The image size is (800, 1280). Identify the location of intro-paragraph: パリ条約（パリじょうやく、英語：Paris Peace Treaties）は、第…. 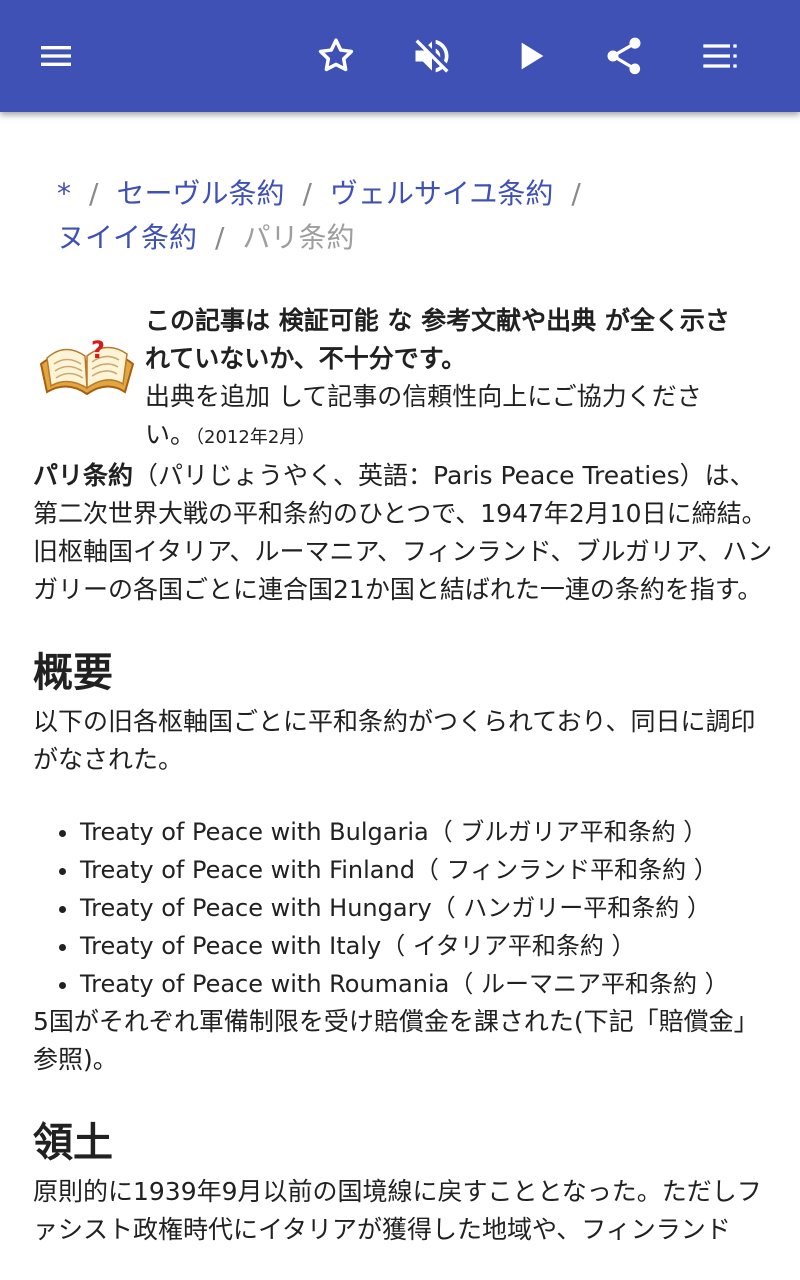
(403, 532).